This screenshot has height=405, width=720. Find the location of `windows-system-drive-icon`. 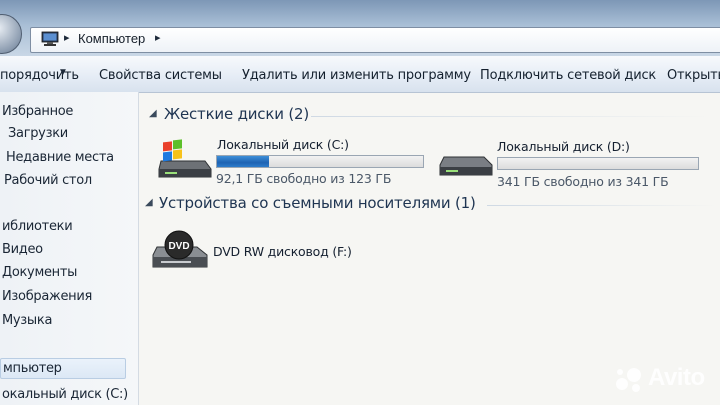

windows-system-drive-icon is located at coordinates (185, 160).